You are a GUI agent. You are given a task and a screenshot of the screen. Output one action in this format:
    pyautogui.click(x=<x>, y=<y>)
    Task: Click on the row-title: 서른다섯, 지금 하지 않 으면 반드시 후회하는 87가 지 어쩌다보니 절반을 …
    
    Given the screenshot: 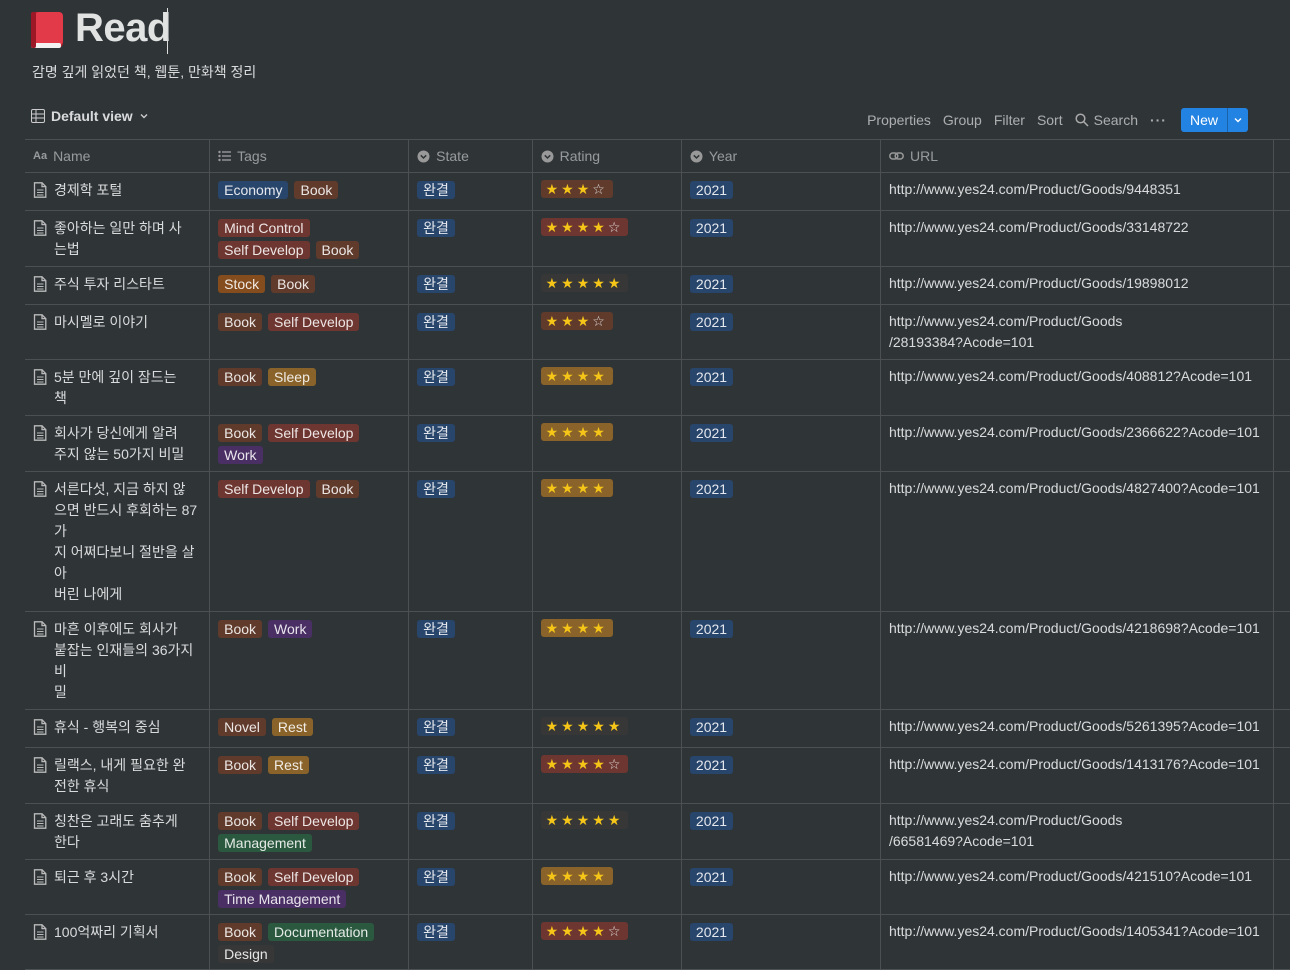 What is the action you would take?
    pyautogui.click(x=127, y=542)
    